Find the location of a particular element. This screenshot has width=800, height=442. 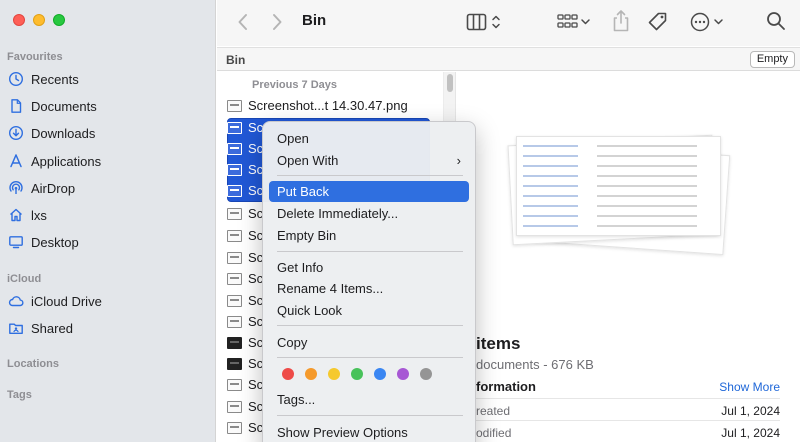

tag-color-picker is located at coordinates (357, 374).